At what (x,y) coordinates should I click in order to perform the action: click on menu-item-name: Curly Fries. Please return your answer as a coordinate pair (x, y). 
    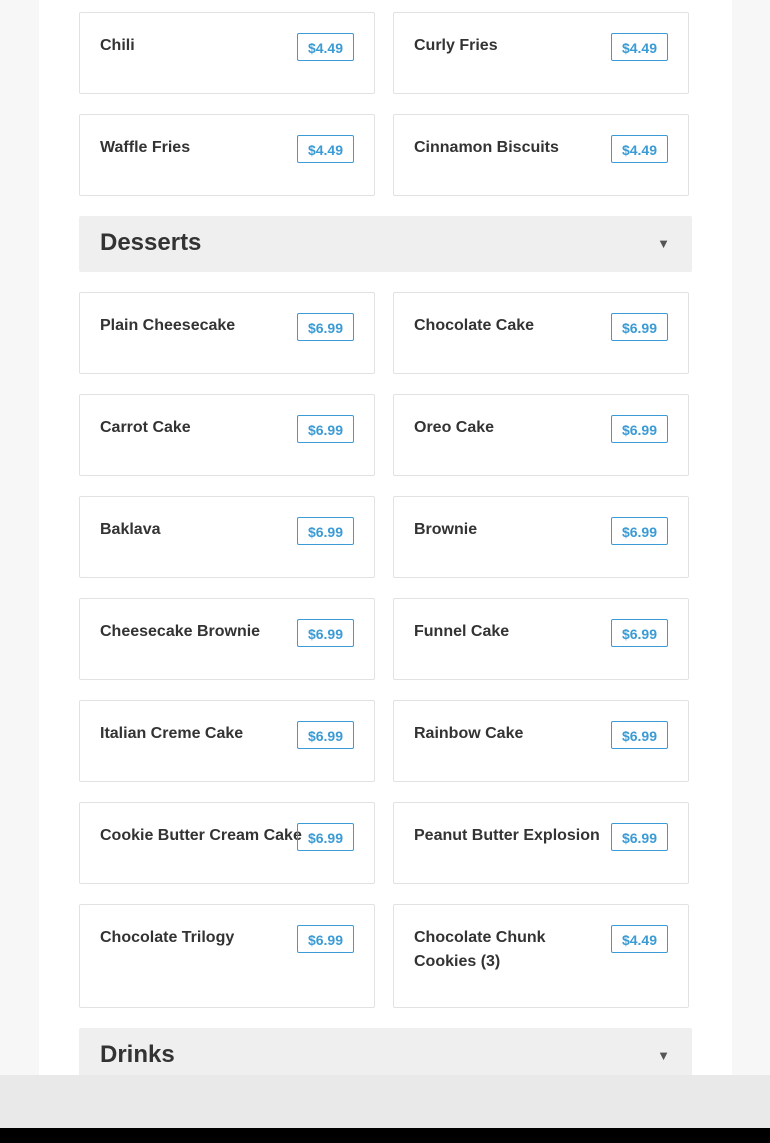
    Looking at the image, I should click on (456, 45).